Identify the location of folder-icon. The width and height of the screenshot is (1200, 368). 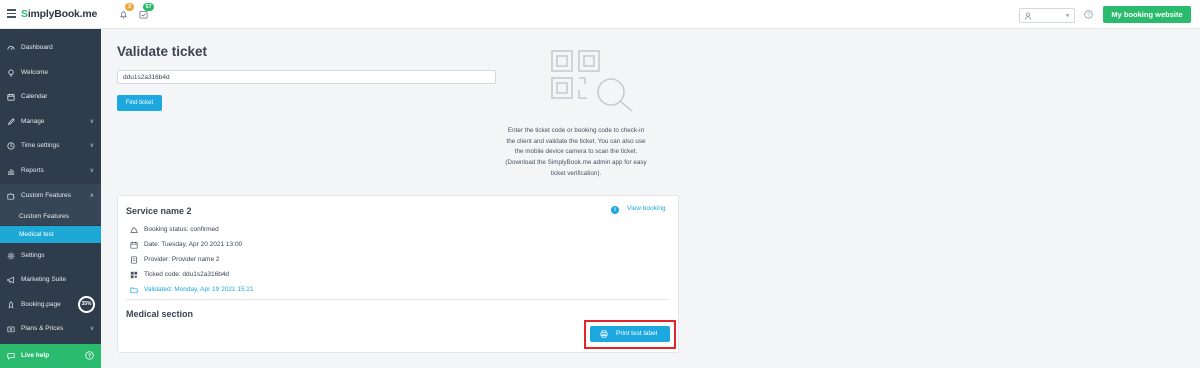
(134, 290).